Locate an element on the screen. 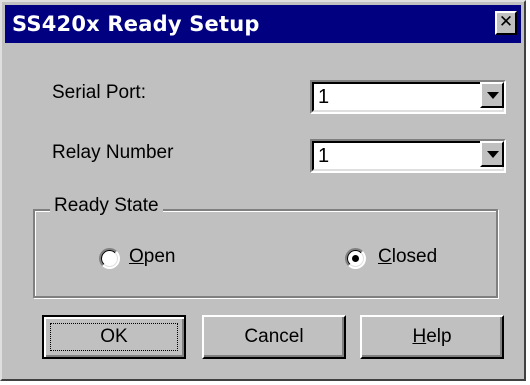 This screenshot has width=530, height=385. relay-number-label: Relay Number is located at coordinates (113, 152).